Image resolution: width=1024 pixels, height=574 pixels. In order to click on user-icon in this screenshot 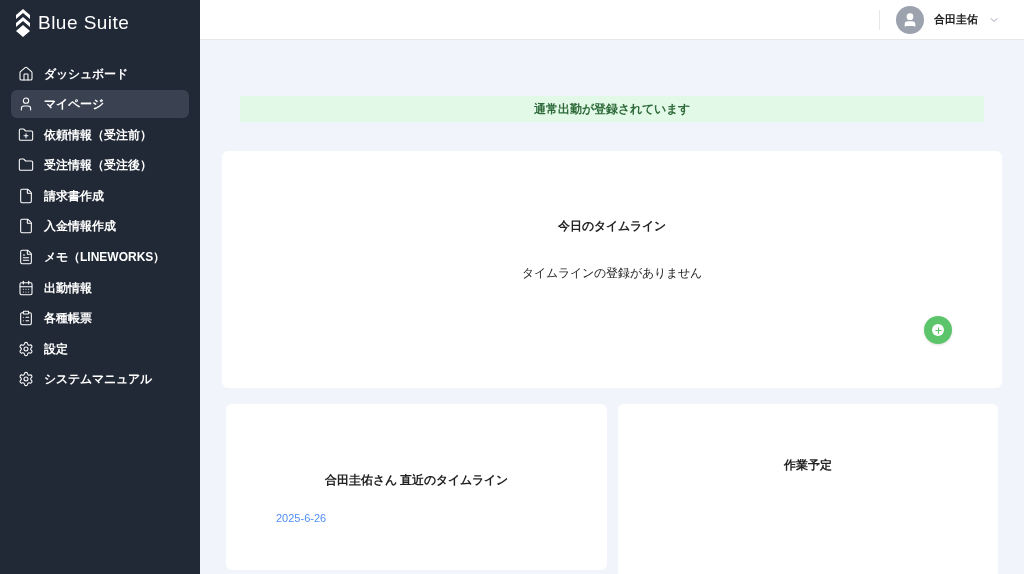, I will do `click(26, 104)`.